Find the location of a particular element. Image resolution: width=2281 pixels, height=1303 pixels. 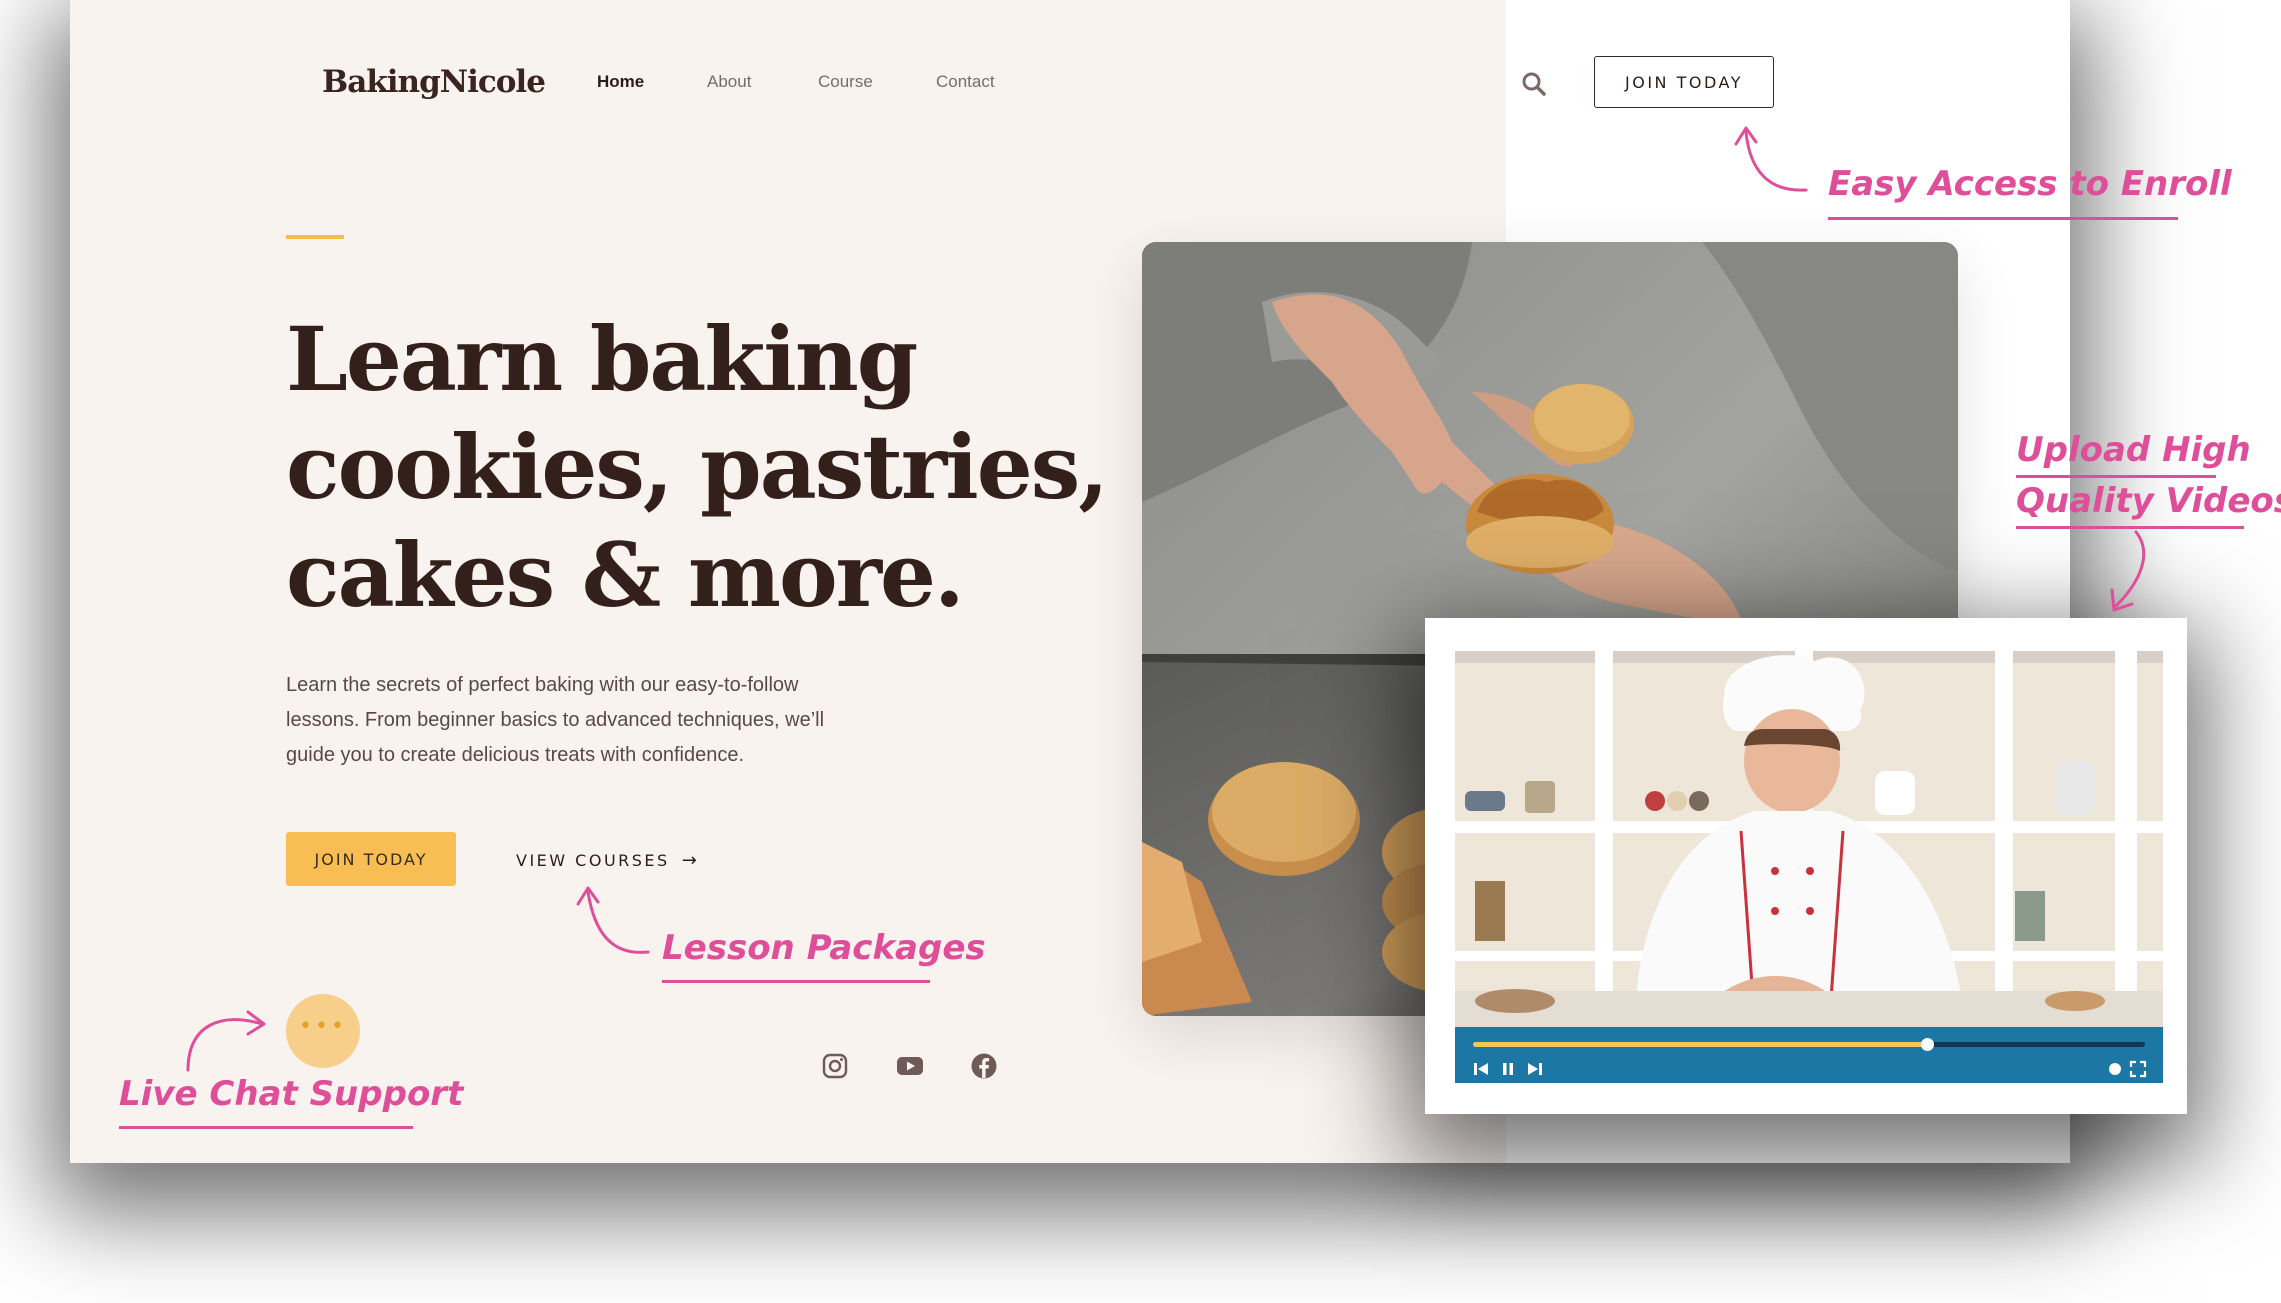

video-player is located at coordinates (1806, 866).